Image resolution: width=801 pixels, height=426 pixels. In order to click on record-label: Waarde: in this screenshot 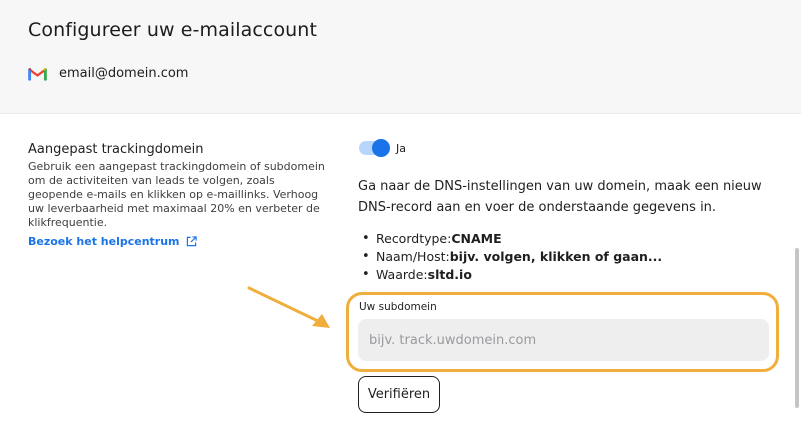, I will do `click(402, 274)`.